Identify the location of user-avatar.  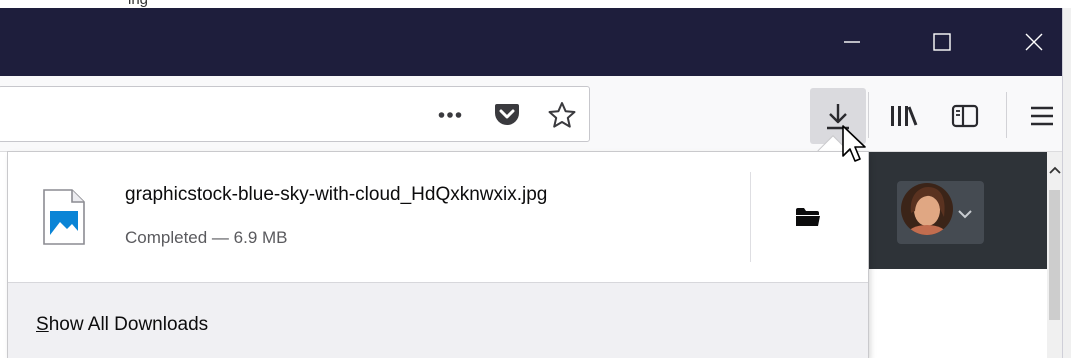
(927, 209).